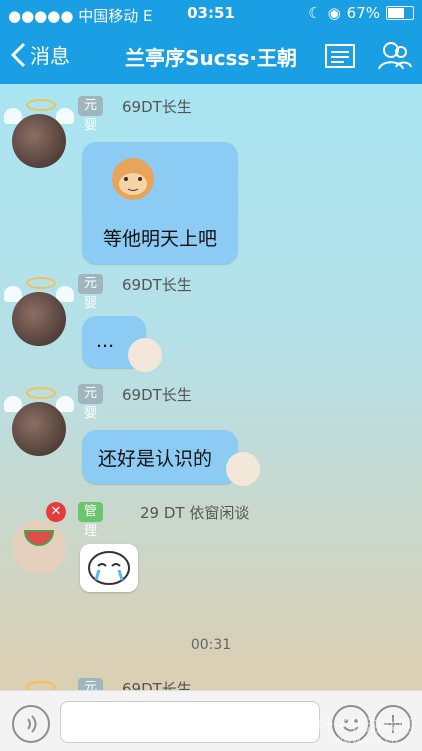 This screenshot has width=422, height=751. Describe the element at coordinates (155, 459) in the screenshot. I see `message-text: 还好是认识的` at that location.